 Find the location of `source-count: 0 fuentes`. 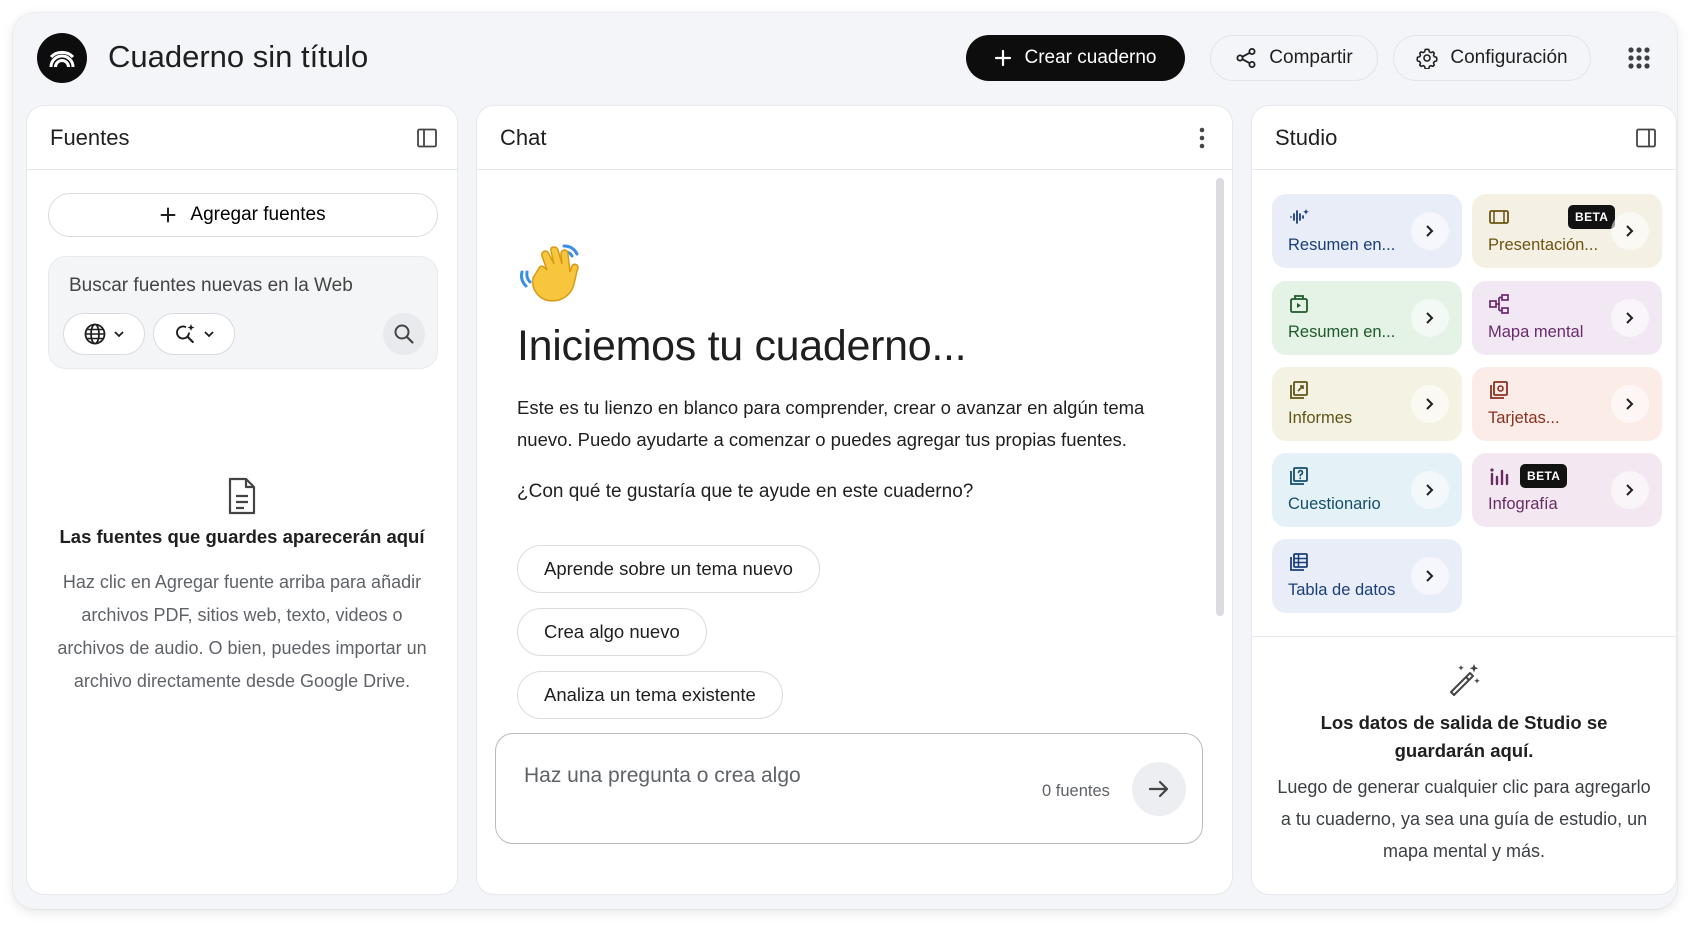

source-count: 0 fuentes is located at coordinates (1076, 791).